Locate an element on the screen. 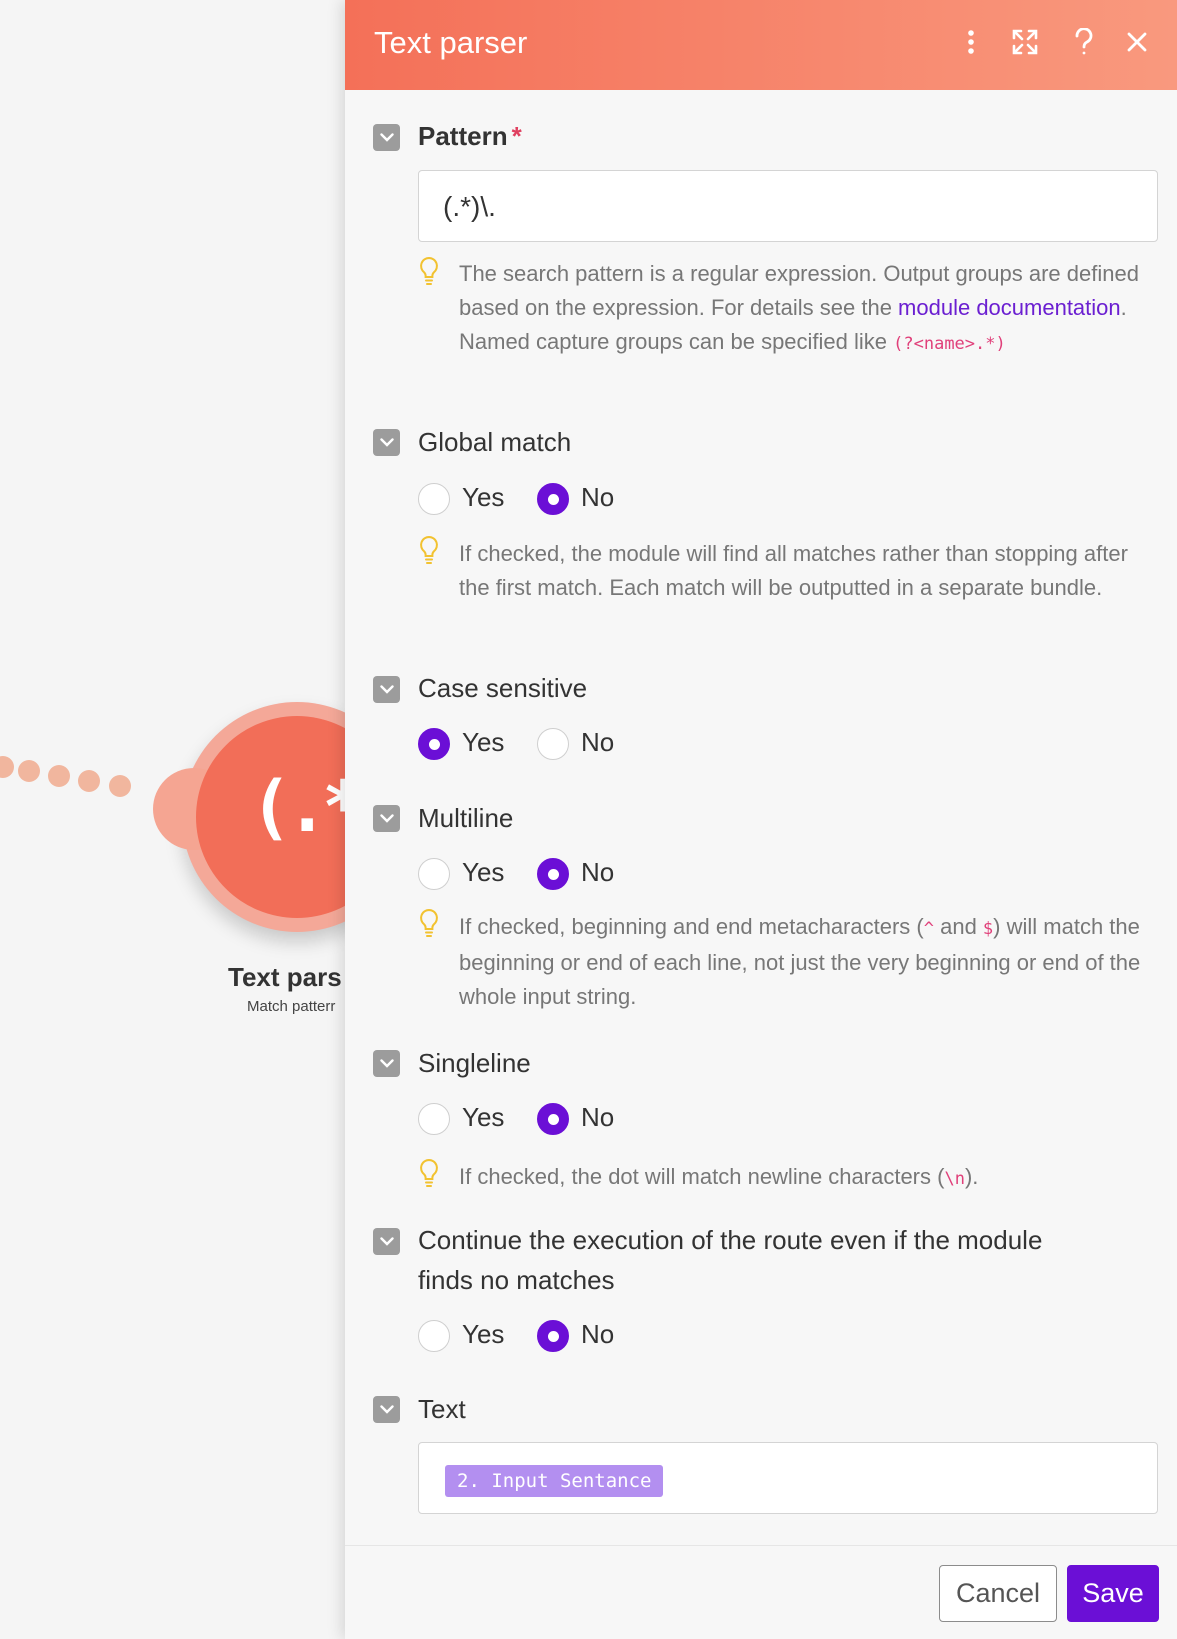 The width and height of the screenshot is (1177, 1639). multiline-no-label: No is located at coordinates (597, 872).